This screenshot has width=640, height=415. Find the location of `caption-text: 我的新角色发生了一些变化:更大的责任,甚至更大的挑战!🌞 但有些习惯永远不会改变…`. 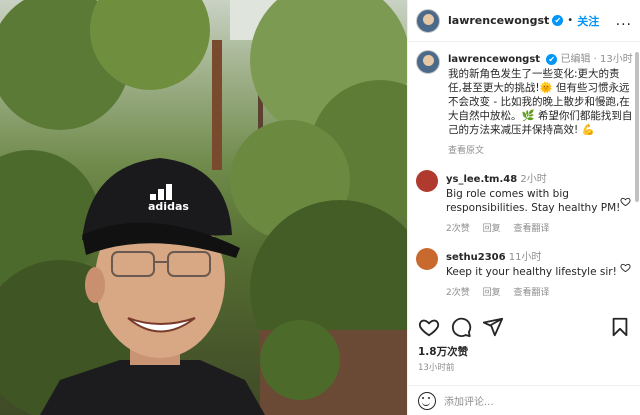

caption-text: 我的新角色发生了一些变化:更大的责任,甚至更大的挑战!🌞 但有些习惯永远不会改变… is located at coordinates (540, 102).